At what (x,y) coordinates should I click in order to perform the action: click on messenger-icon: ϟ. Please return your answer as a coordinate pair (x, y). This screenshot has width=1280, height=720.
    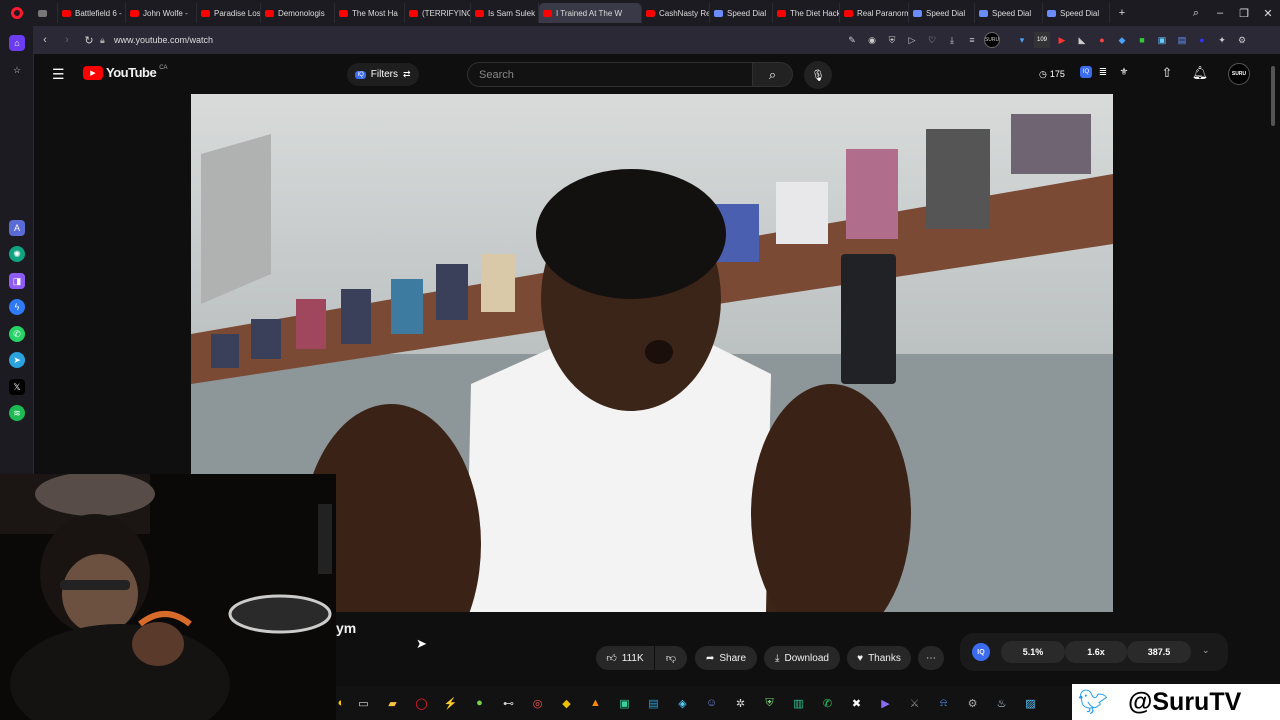
    Looking at the image, I should click on (17, 307).